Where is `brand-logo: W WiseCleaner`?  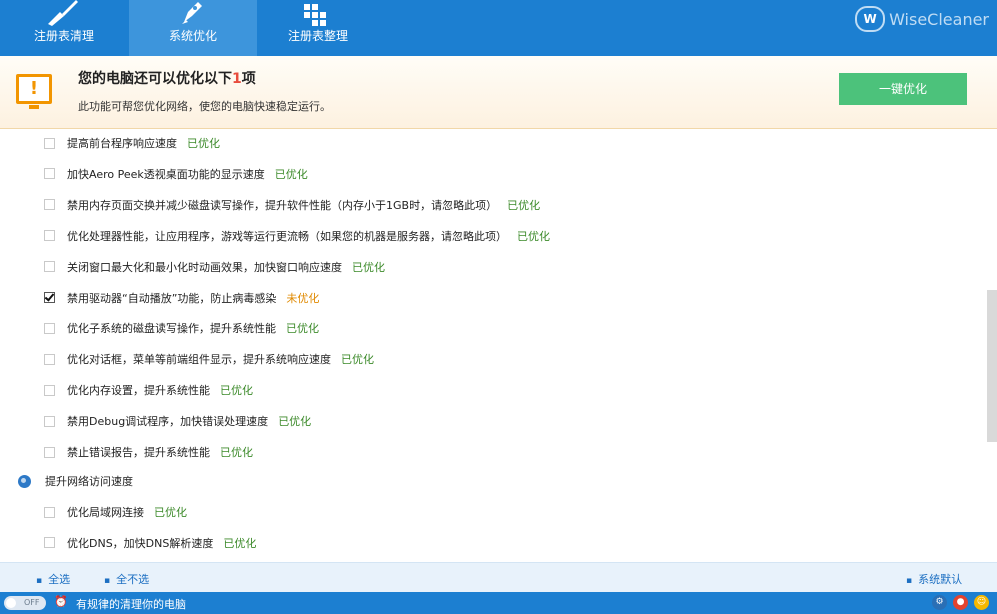
brand-logo: W WiseCleaner is located at coordinates (922, 19).